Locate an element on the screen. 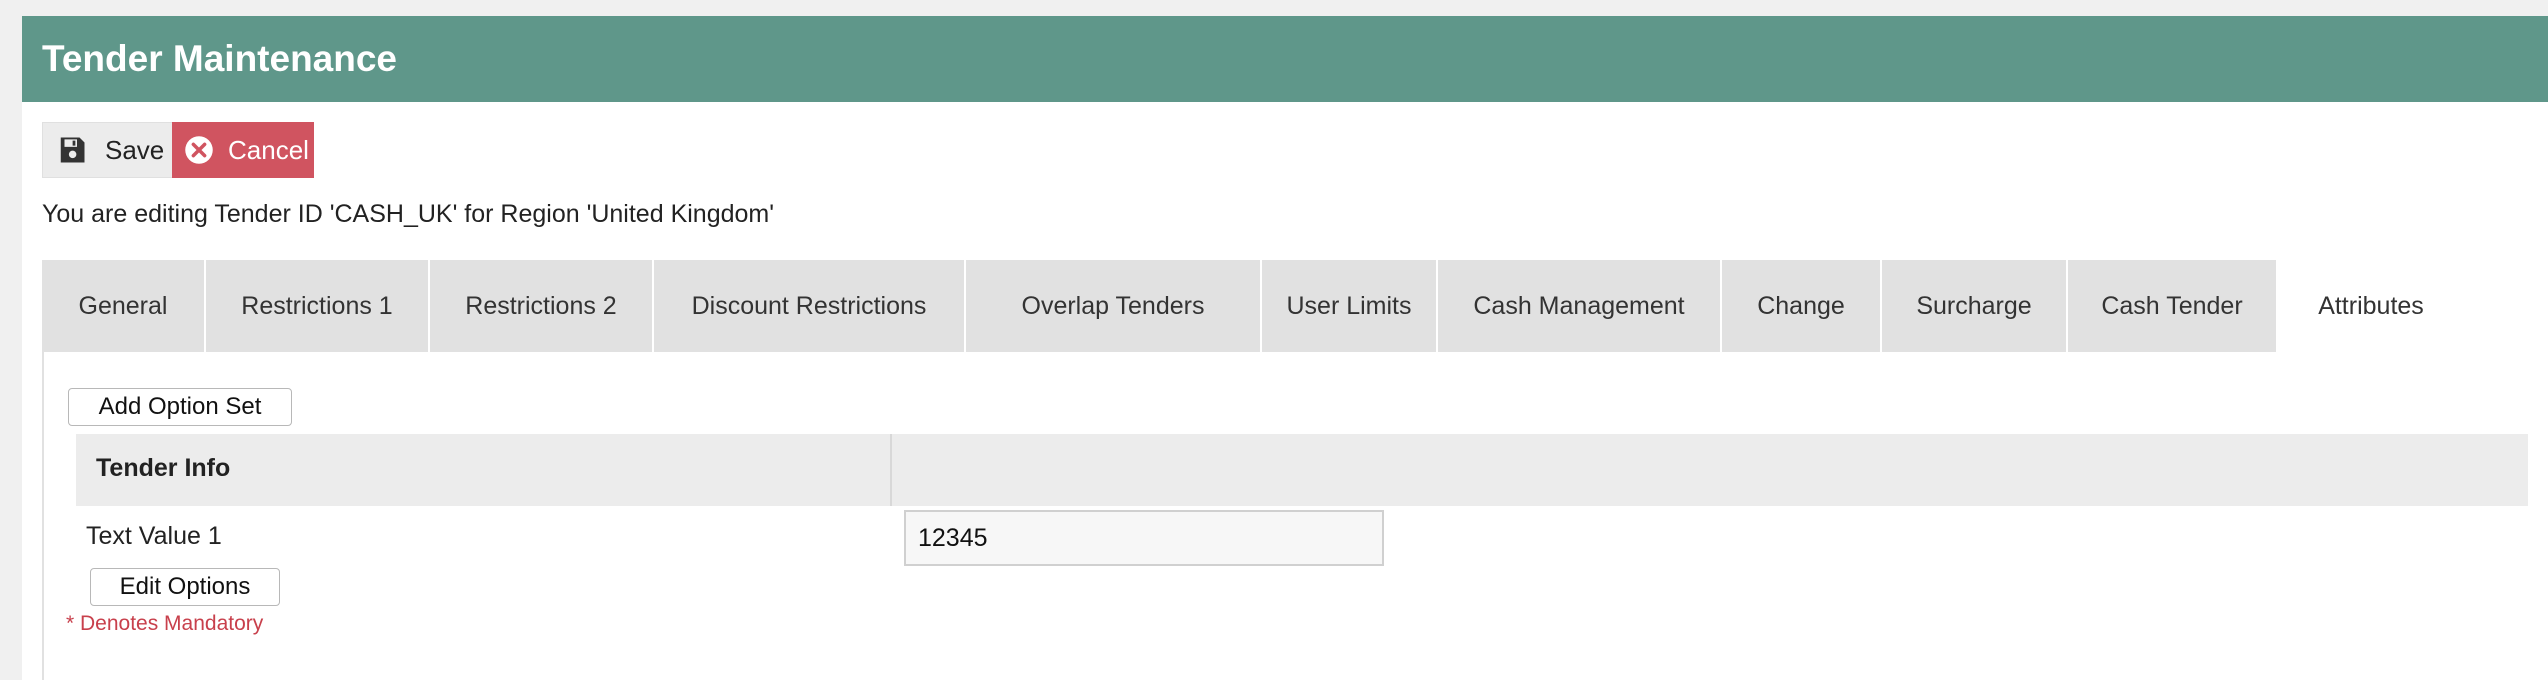  tab-label: Restrictions 2 is located at coordinates (541, 305).